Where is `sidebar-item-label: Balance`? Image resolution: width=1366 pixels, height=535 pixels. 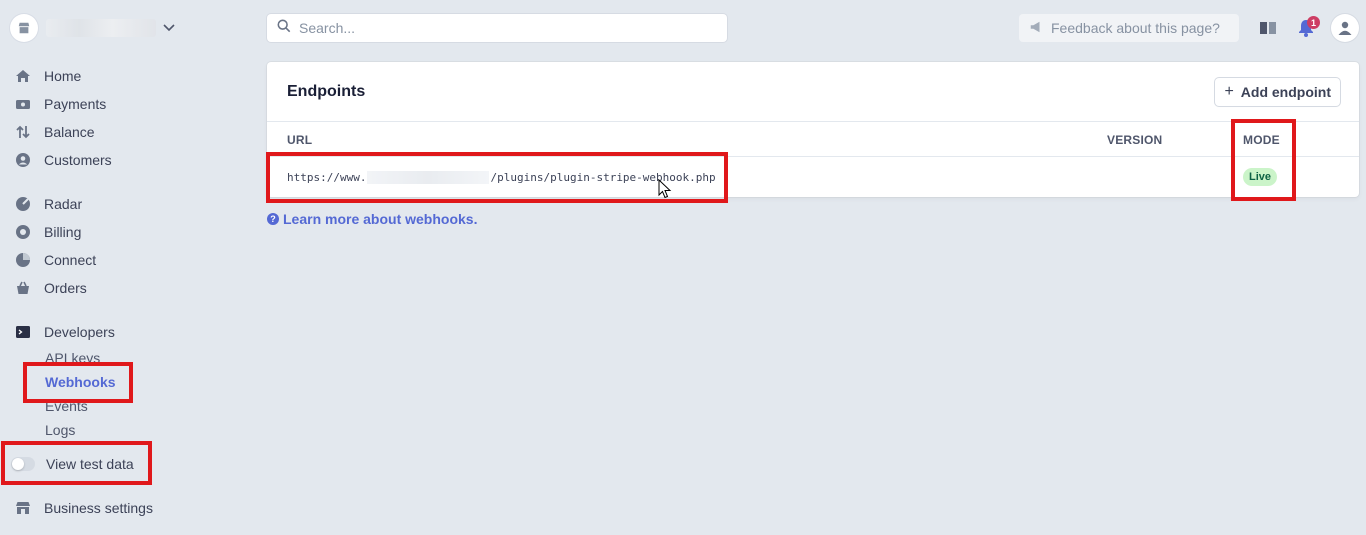 sidebar-item-label: Balance is located at coordinates (69, 132).